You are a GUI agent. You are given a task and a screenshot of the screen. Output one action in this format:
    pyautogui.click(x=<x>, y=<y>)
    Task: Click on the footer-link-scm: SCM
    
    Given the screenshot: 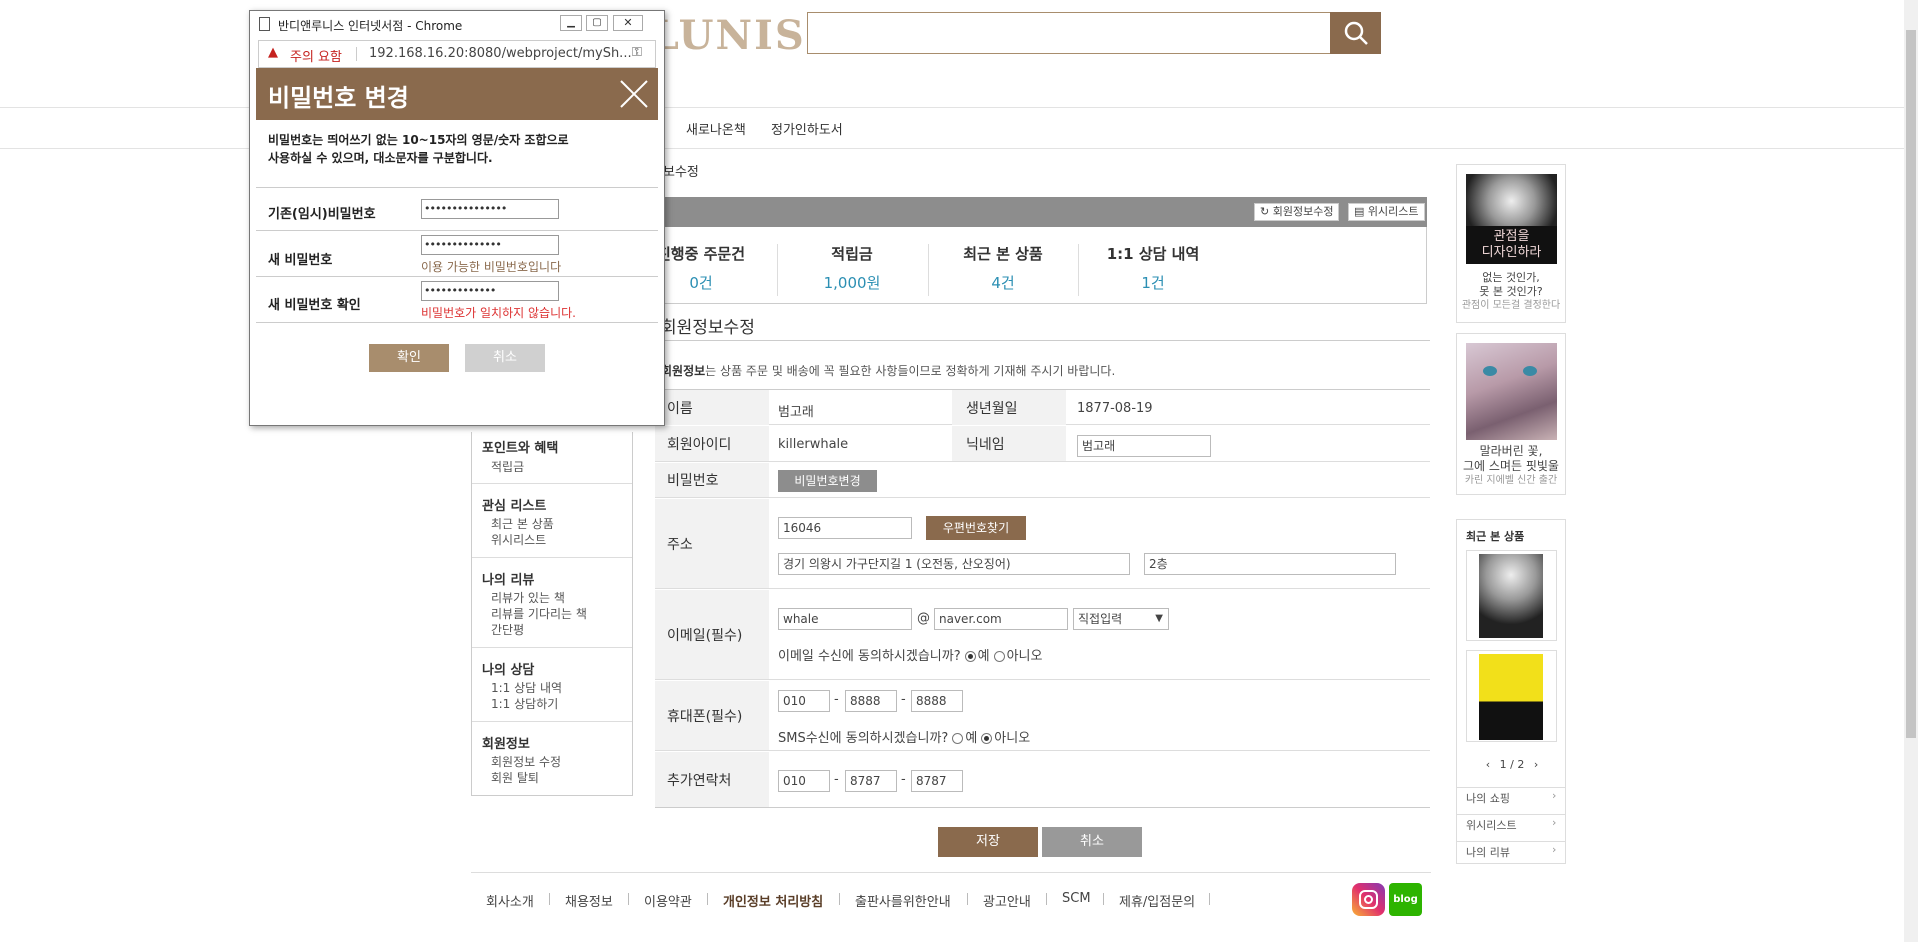 What is the action you would take?
    pyautogui.click(x=1076, y=898)
    